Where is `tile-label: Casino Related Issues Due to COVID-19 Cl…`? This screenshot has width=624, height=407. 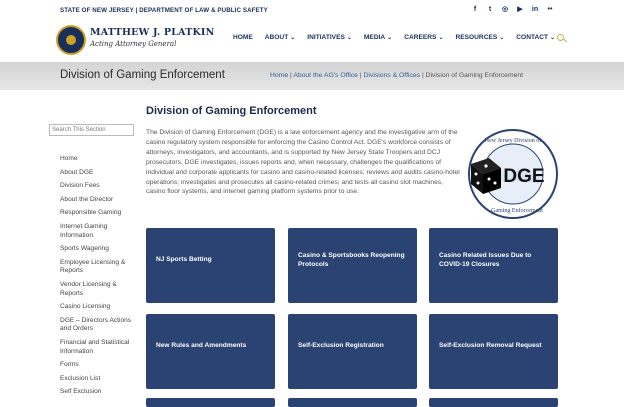
tile-label: Casino Related Issues Due to COVID-19 Cl… is located at coordinates (485, 260).